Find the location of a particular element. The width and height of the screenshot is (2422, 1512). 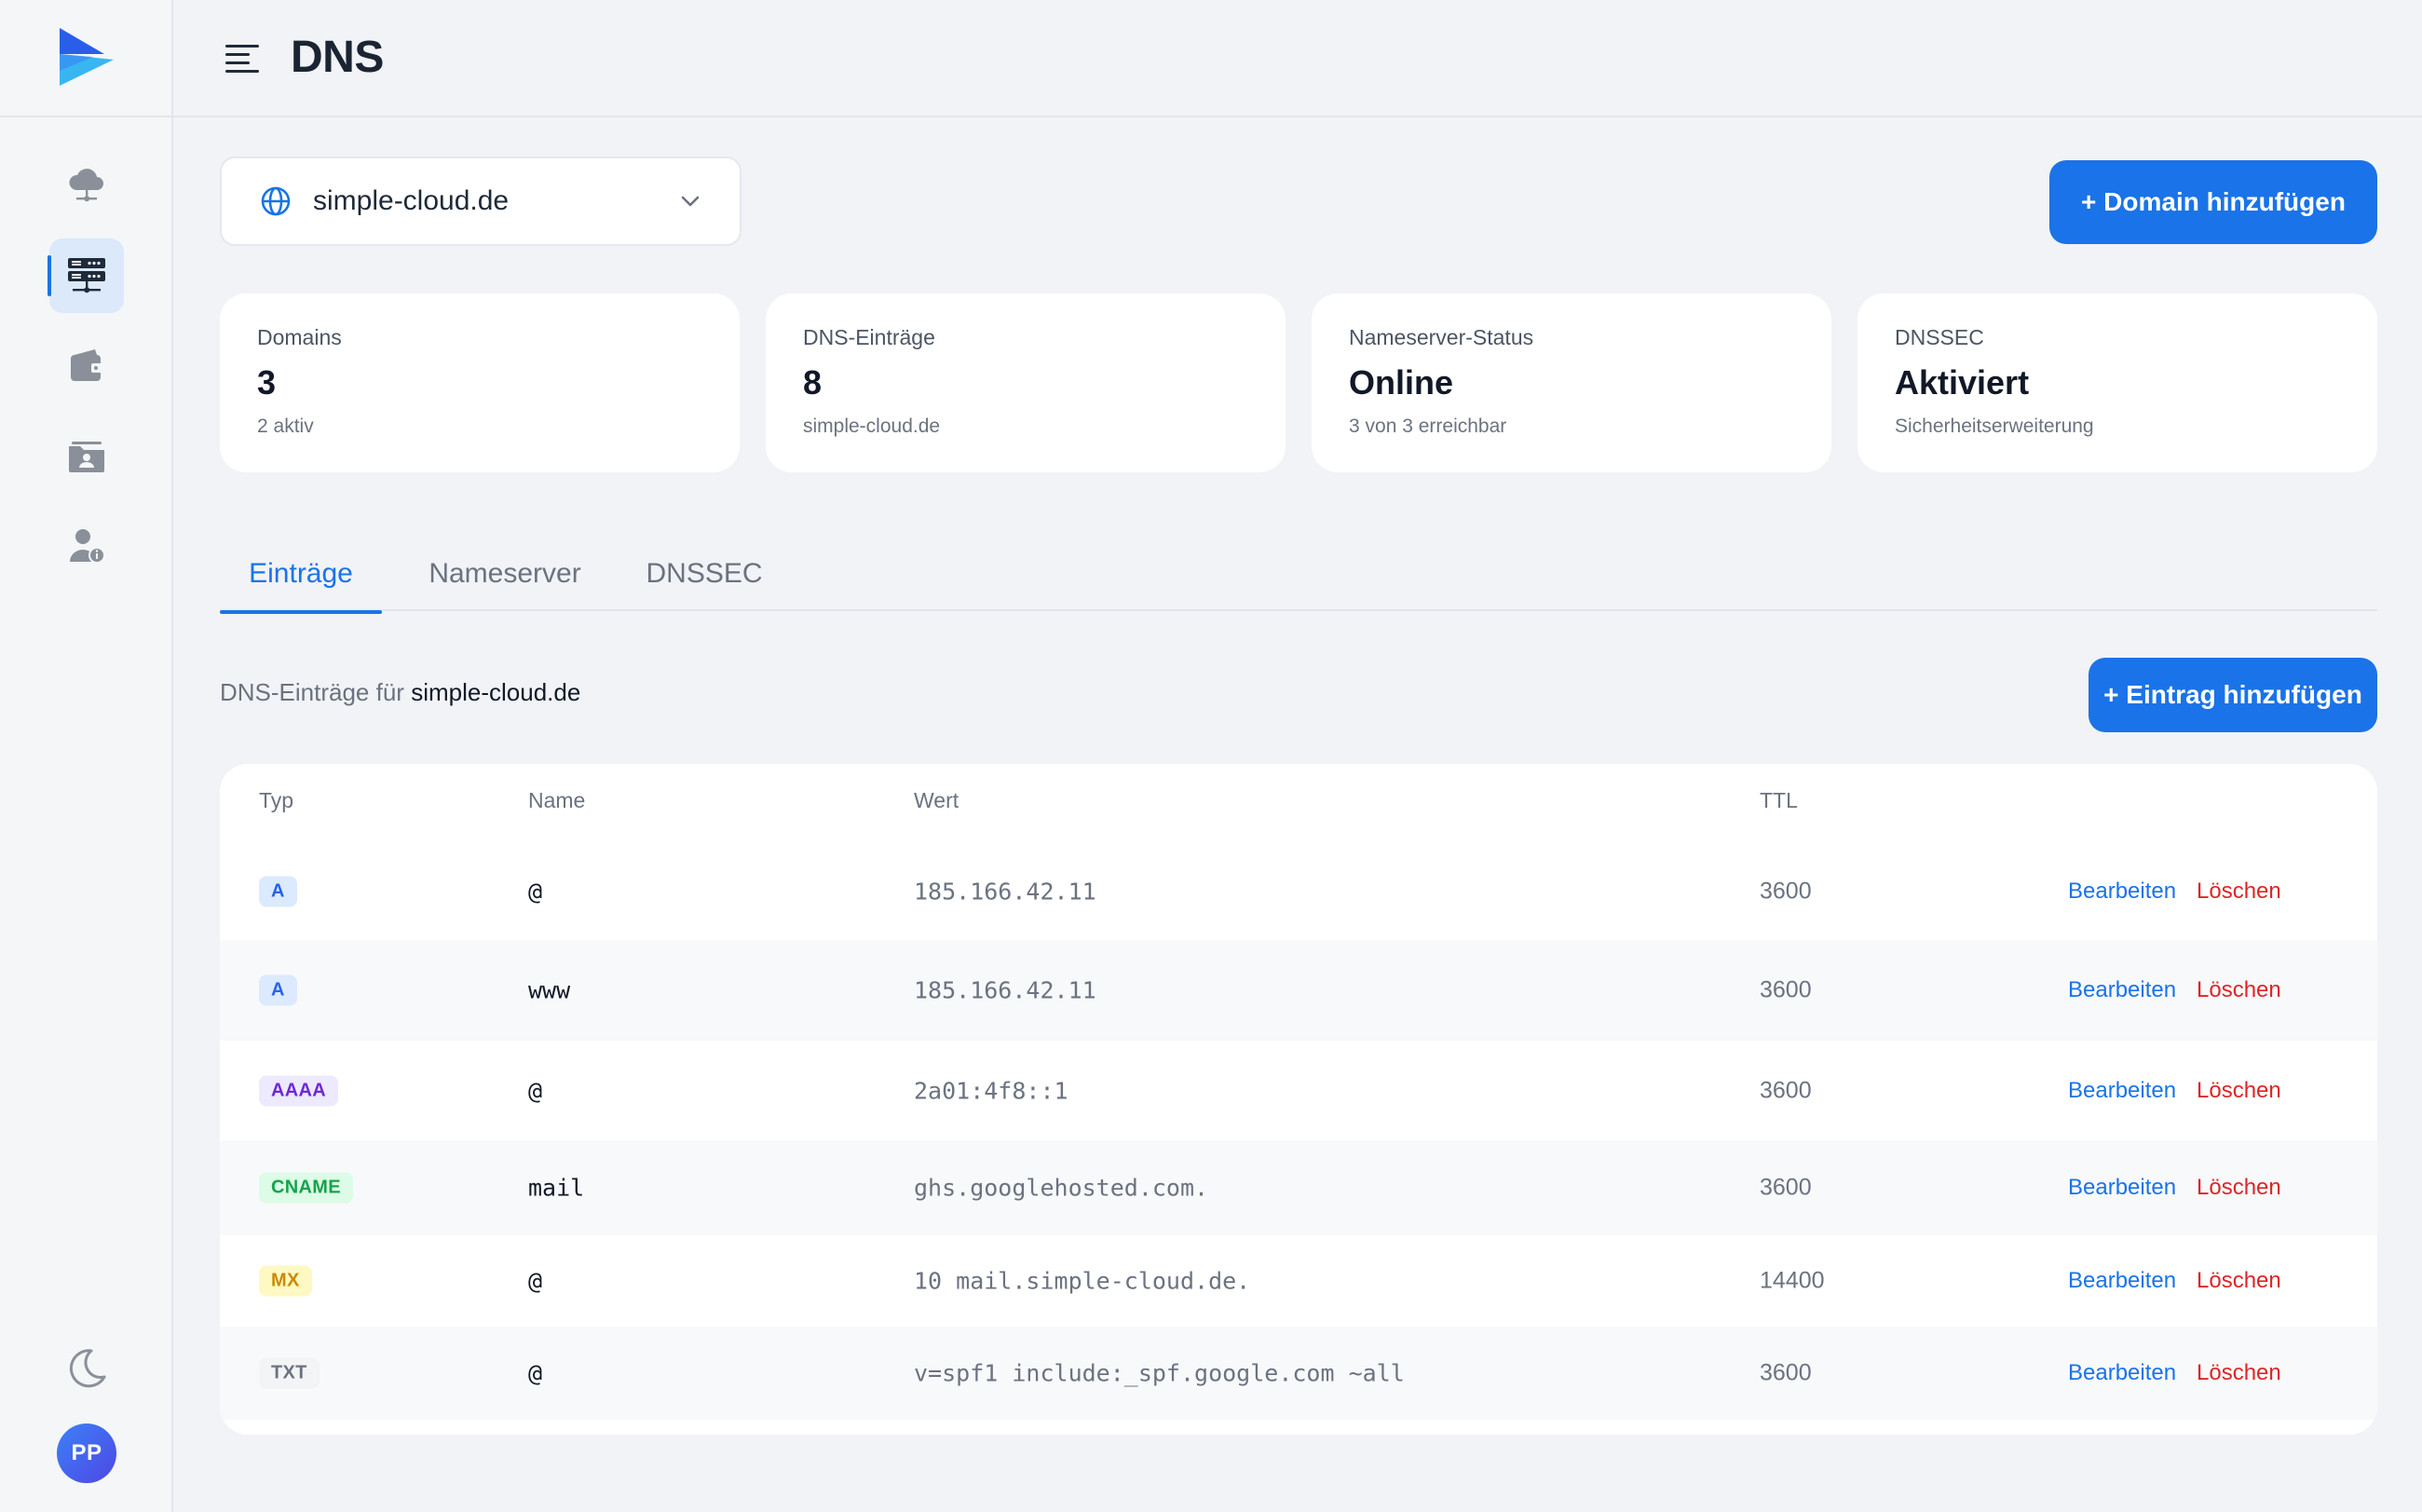

table-row: A @185.166.42.11 3600 Bearbeiten Löschen is located at coordinates (1298, 891).